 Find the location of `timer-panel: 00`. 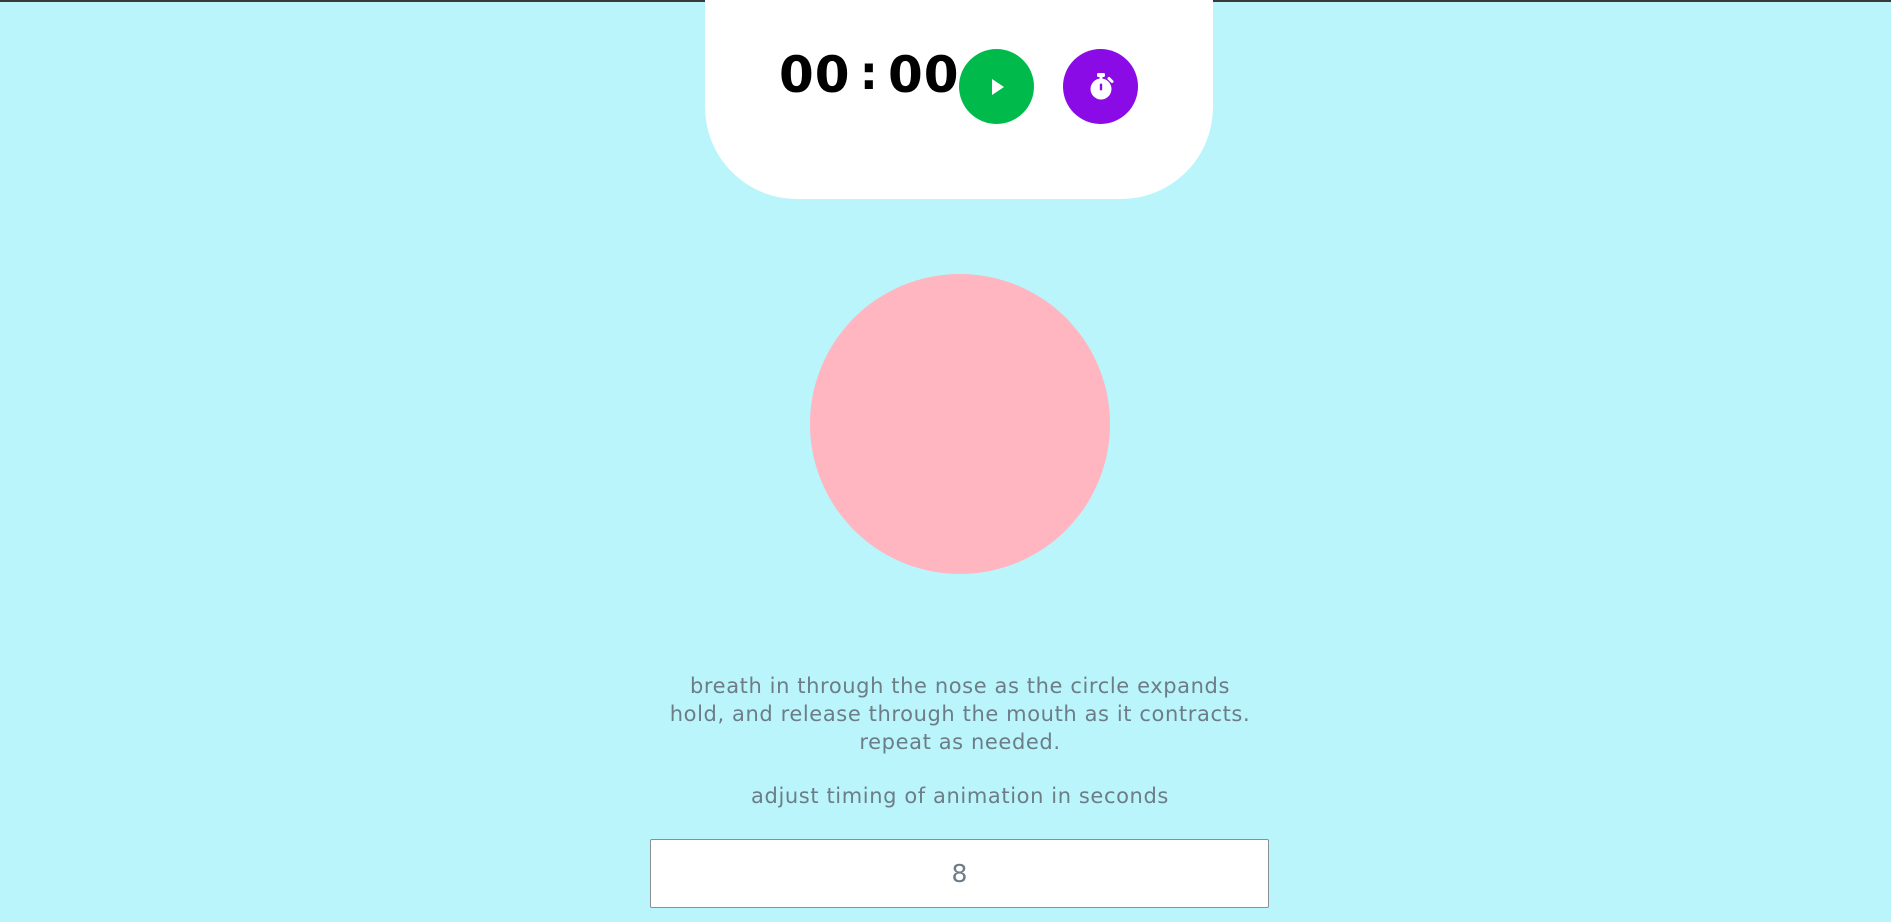

timer-panel: 00 is located at coordinates (959, 99).